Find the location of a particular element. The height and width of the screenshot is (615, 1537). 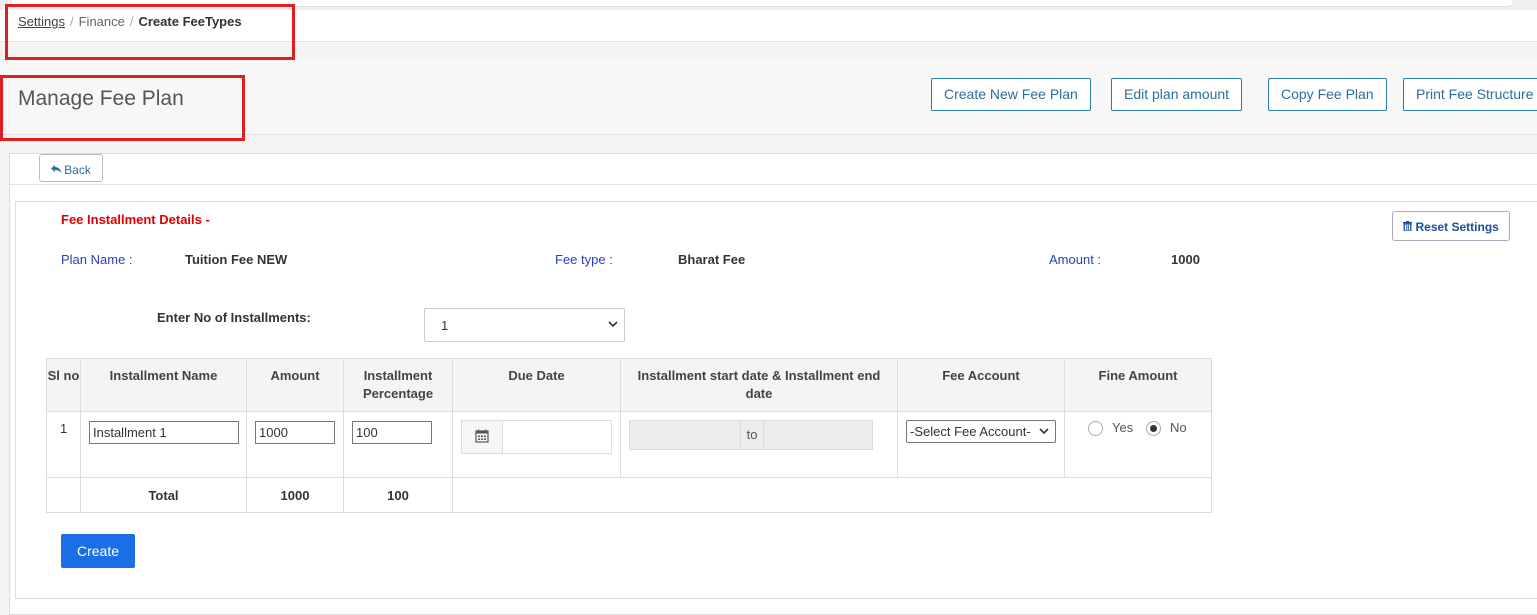

header-percentage: Installment Percentage is located at coordinates (398, 385).